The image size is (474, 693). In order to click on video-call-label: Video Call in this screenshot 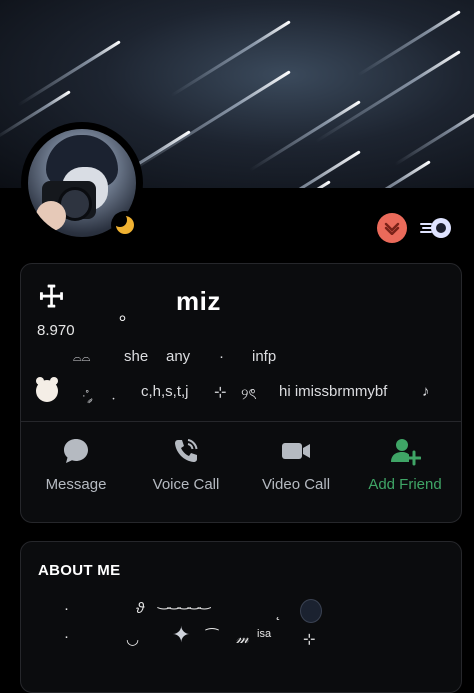, I will do `click(296, 484)`.